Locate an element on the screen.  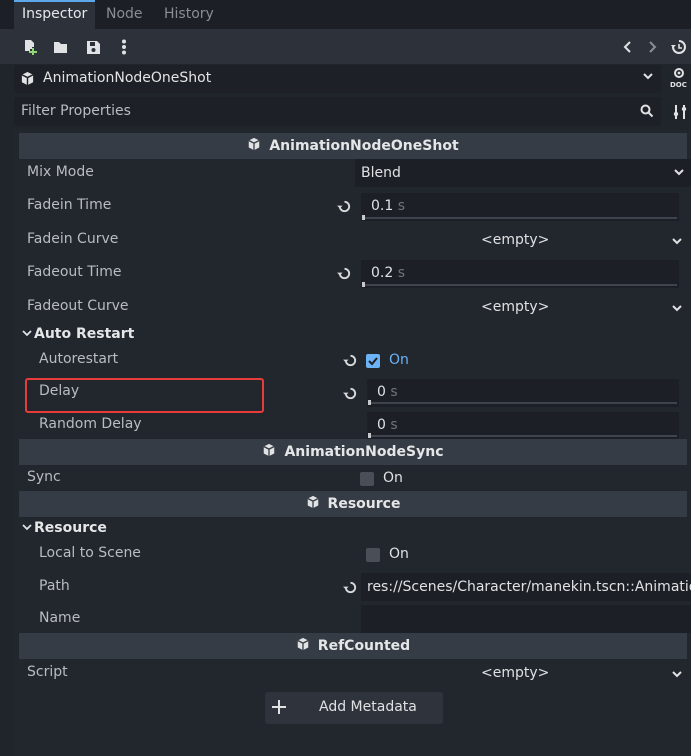
doc-label: DOC is located at coordinates (678, 85).